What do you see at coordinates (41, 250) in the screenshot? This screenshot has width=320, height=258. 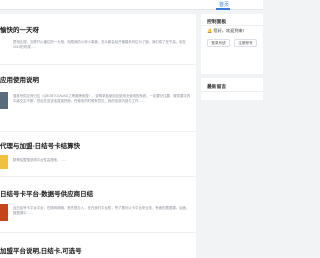 I see `article-title: 加盟平台说明,日结卡,可选号` at bounding box center [41, 250].